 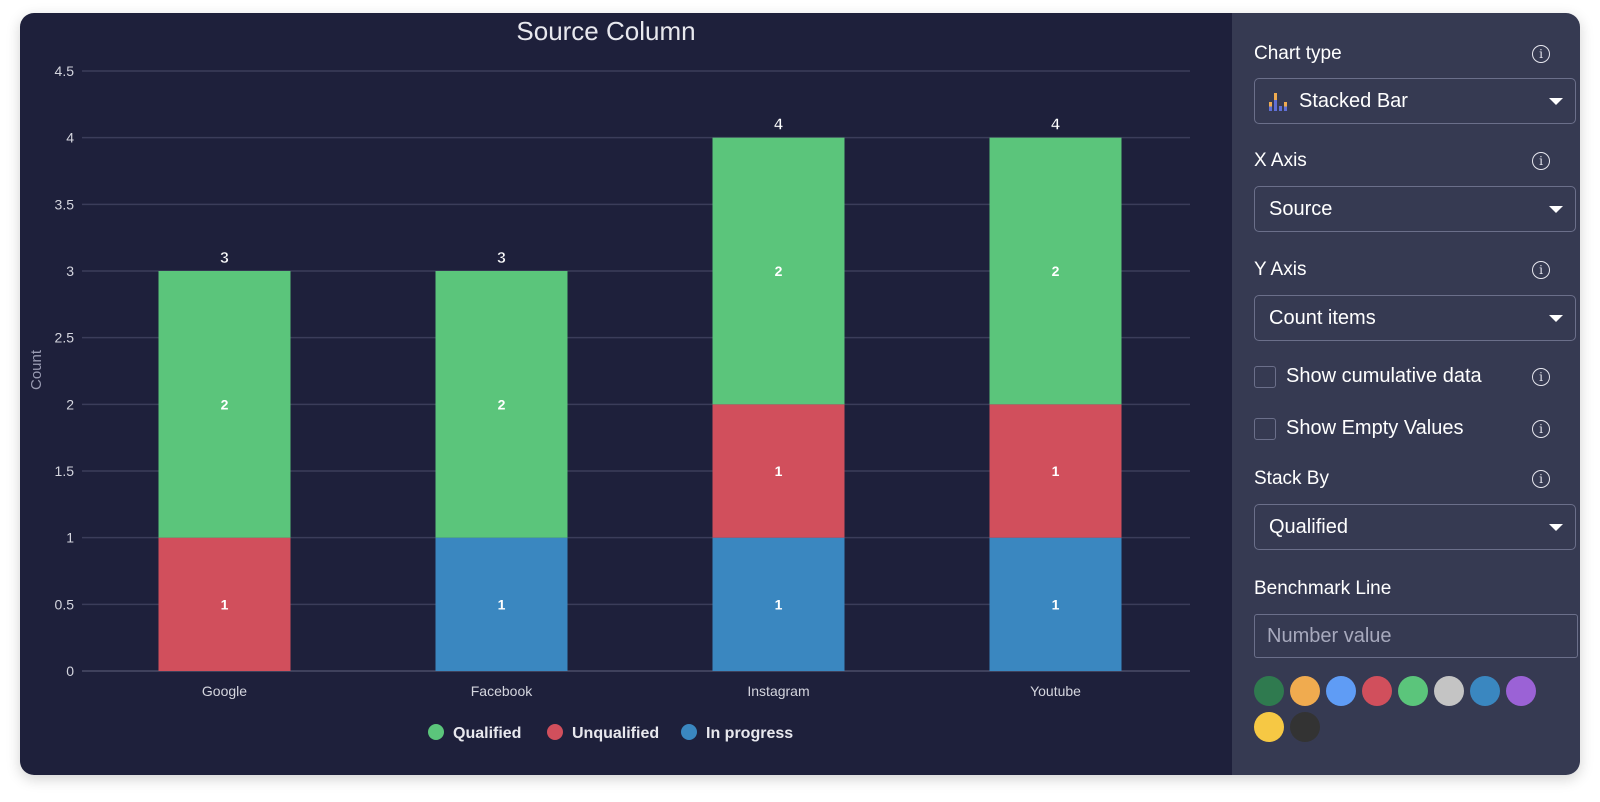 What do you see at coordinates (1375, 428) in the screenshot?
I see `show-empty-label: Show Empty Values` at bounding box center [1375, 428].